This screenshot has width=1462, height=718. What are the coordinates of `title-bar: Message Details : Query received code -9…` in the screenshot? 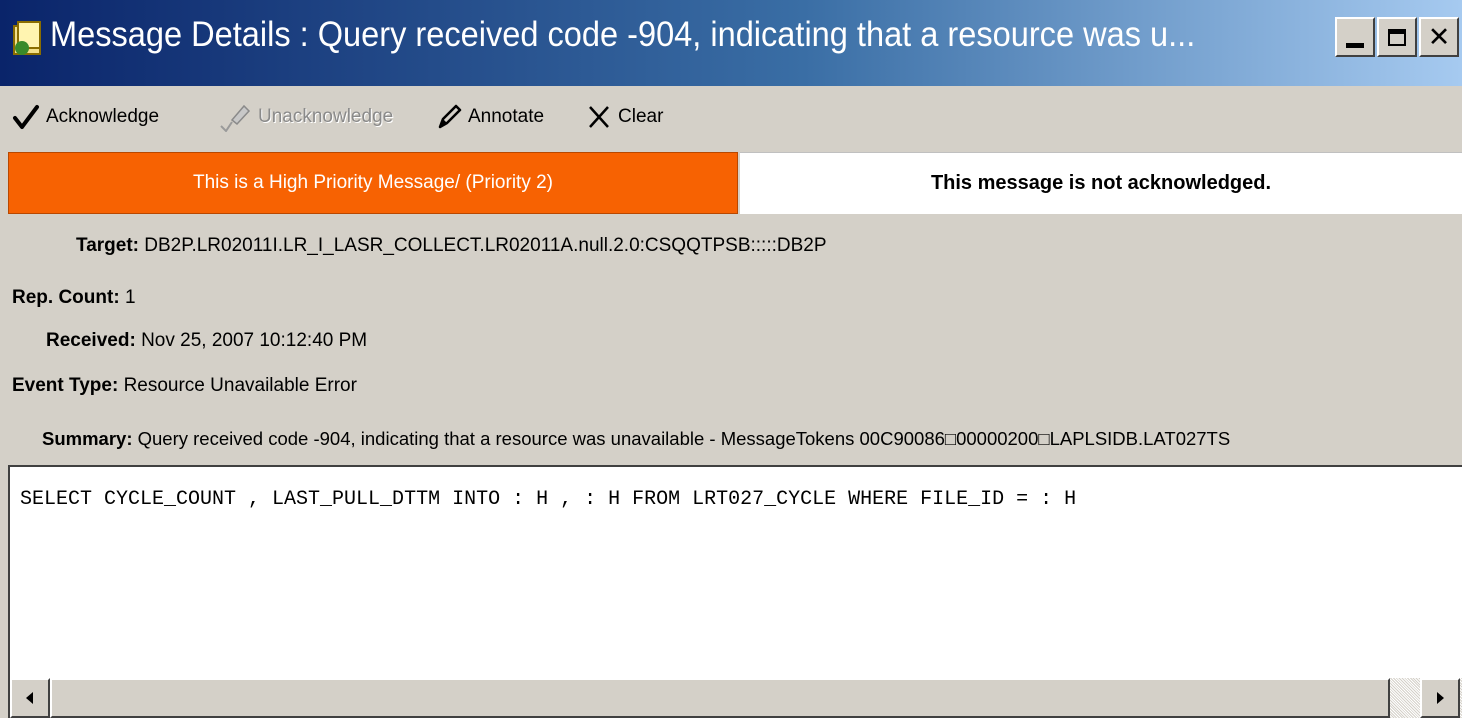 It's located at (731, 43).